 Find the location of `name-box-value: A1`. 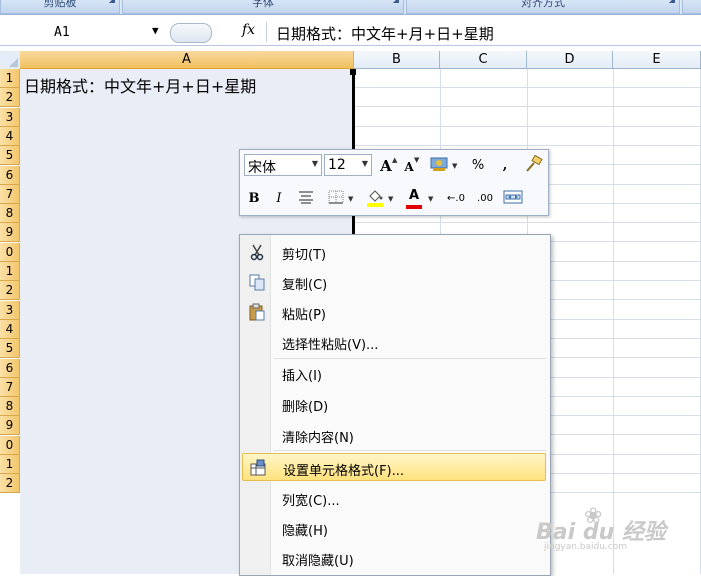

name-box-value: A1 is located at coordinates (62, 32).